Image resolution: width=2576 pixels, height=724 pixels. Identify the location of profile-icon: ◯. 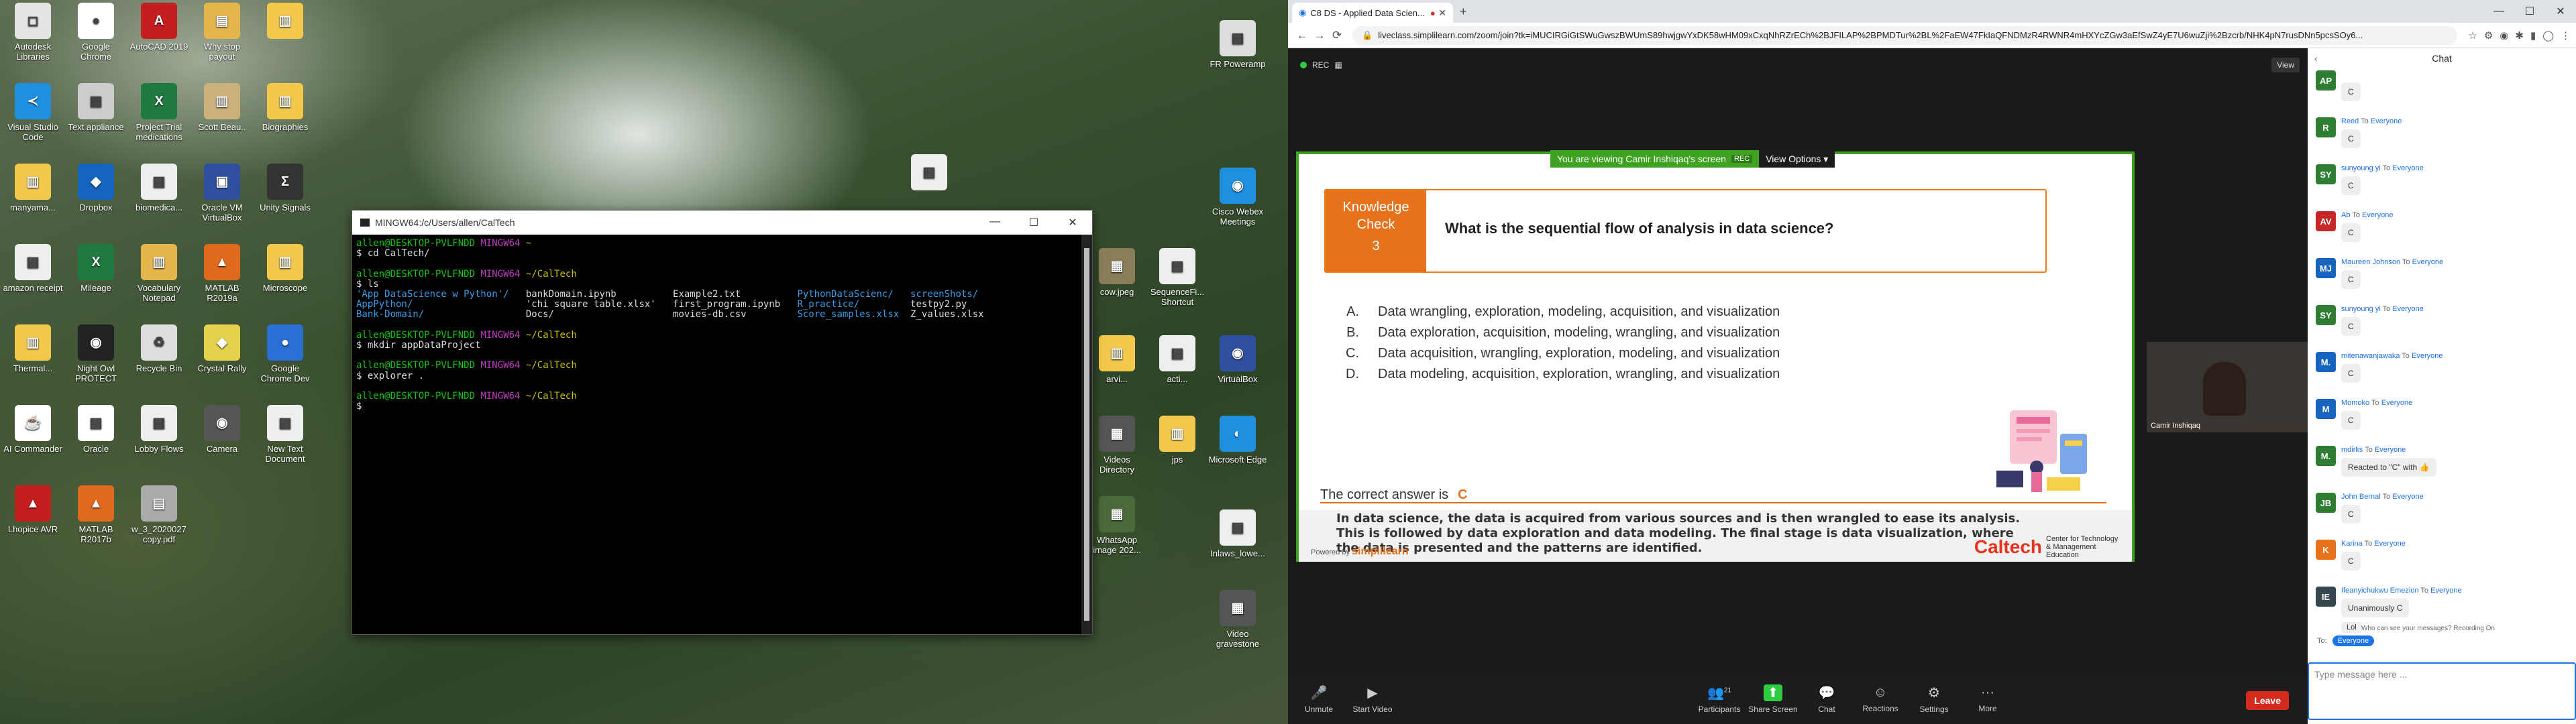
(2548, 35).